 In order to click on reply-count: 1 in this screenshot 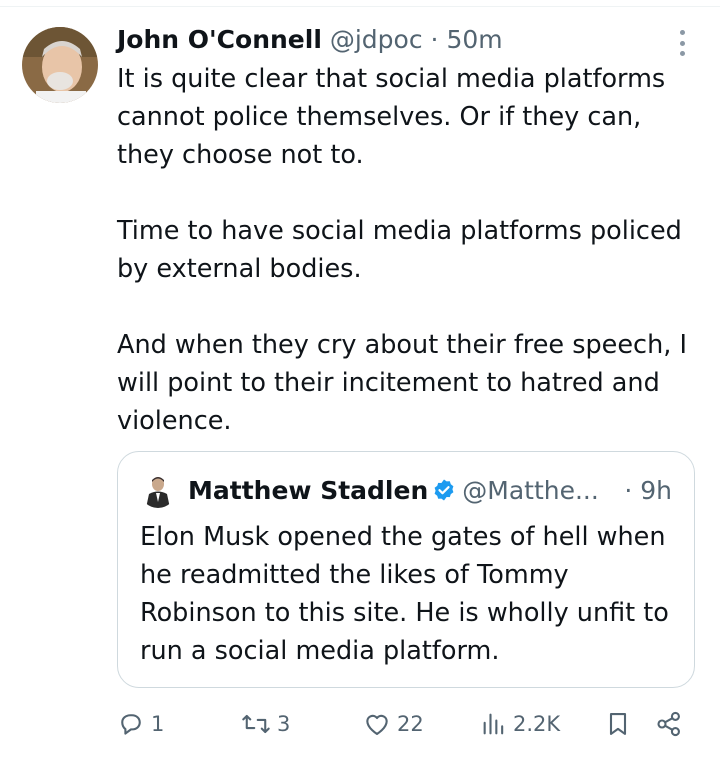, I will do `click(158, 724)`.